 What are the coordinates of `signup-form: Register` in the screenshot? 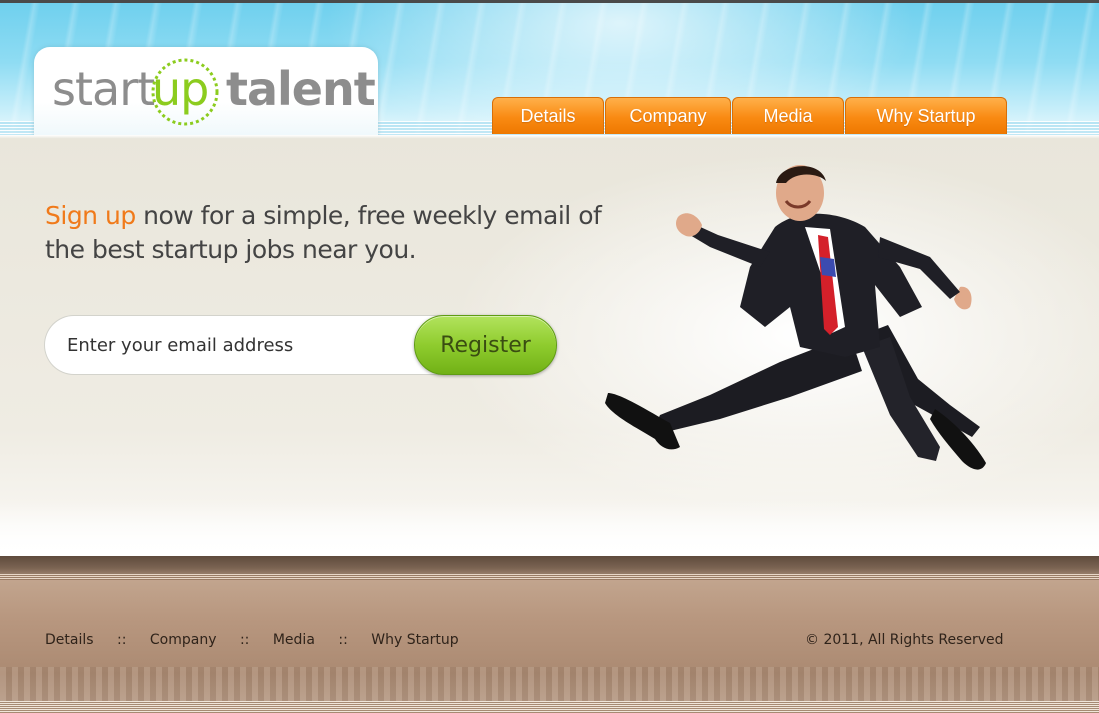 It's located at (300, 345).